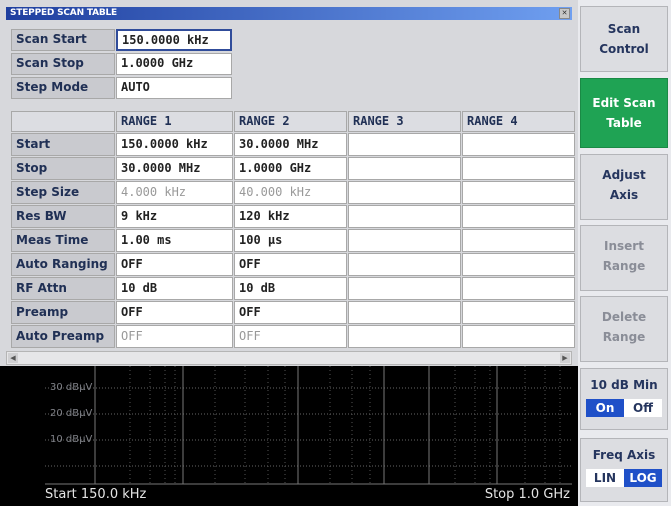  Describe the element at coordinates (63, 13) in the screenshot. I see `window-title: STEPPED SCAN TABLE` at that location.